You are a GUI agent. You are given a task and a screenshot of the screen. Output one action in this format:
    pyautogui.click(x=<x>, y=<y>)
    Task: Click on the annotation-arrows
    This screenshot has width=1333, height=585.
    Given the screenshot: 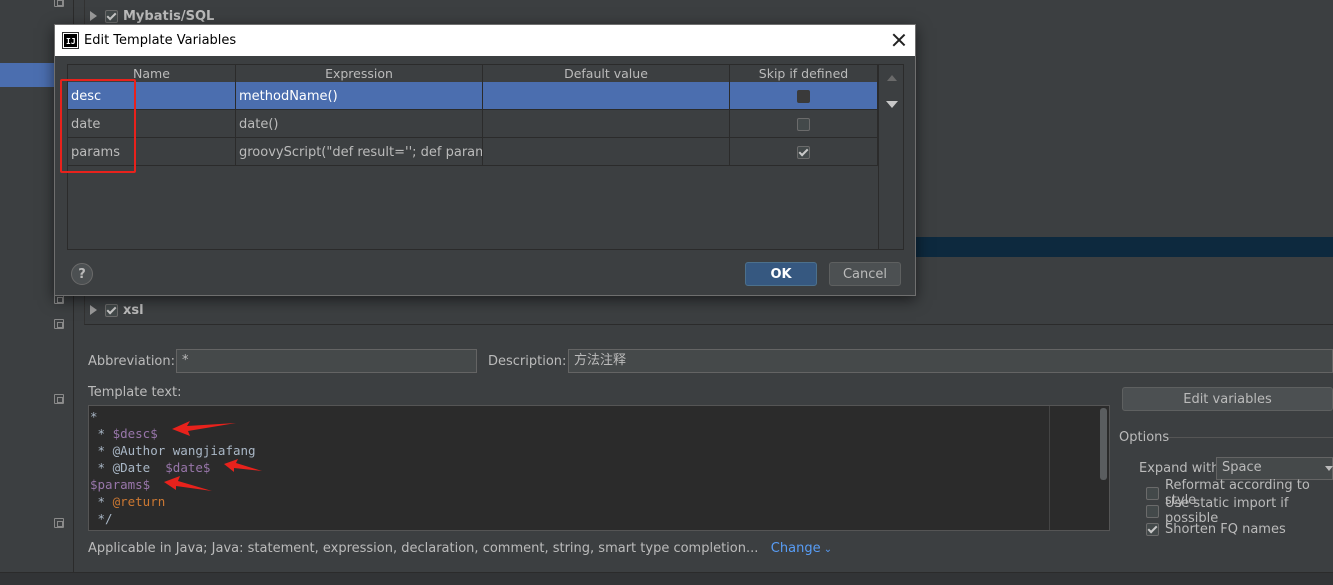 What is the action you would take?
    pyautogui.click(x=213, y=456)
    